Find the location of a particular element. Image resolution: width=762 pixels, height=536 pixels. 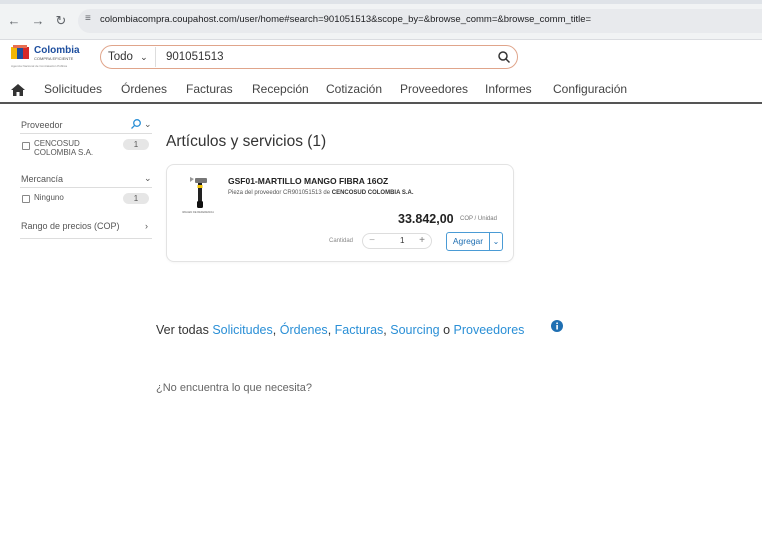

not-found-text: ¿No encuentra lo que necesita? is located at coordinates (234, 388).